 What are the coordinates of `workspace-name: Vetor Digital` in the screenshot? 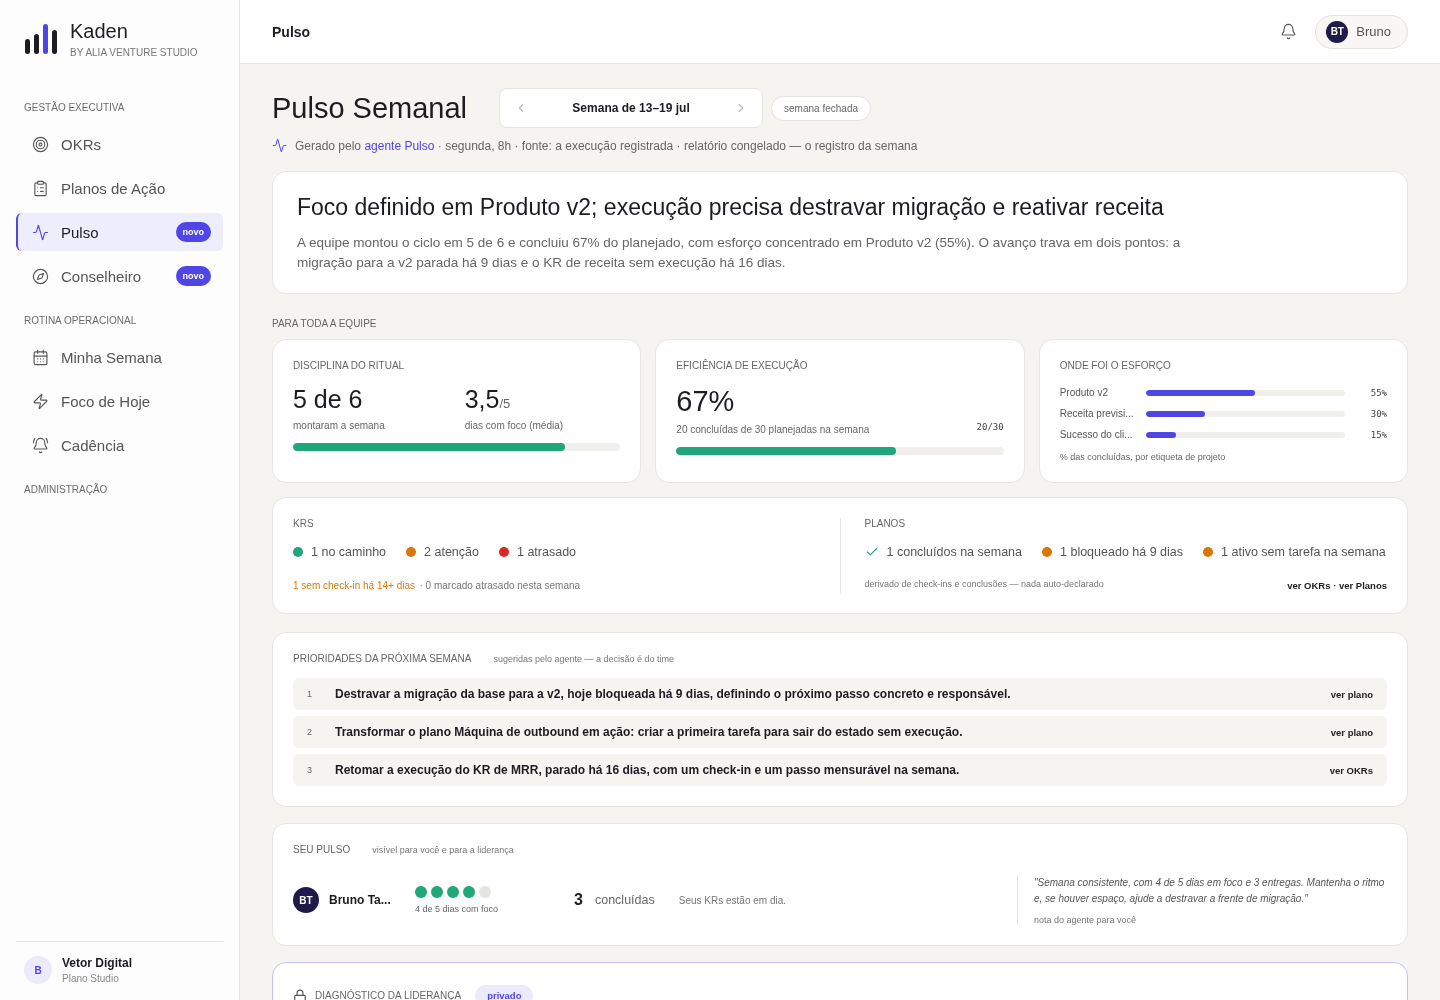 It's located at (97, 963).